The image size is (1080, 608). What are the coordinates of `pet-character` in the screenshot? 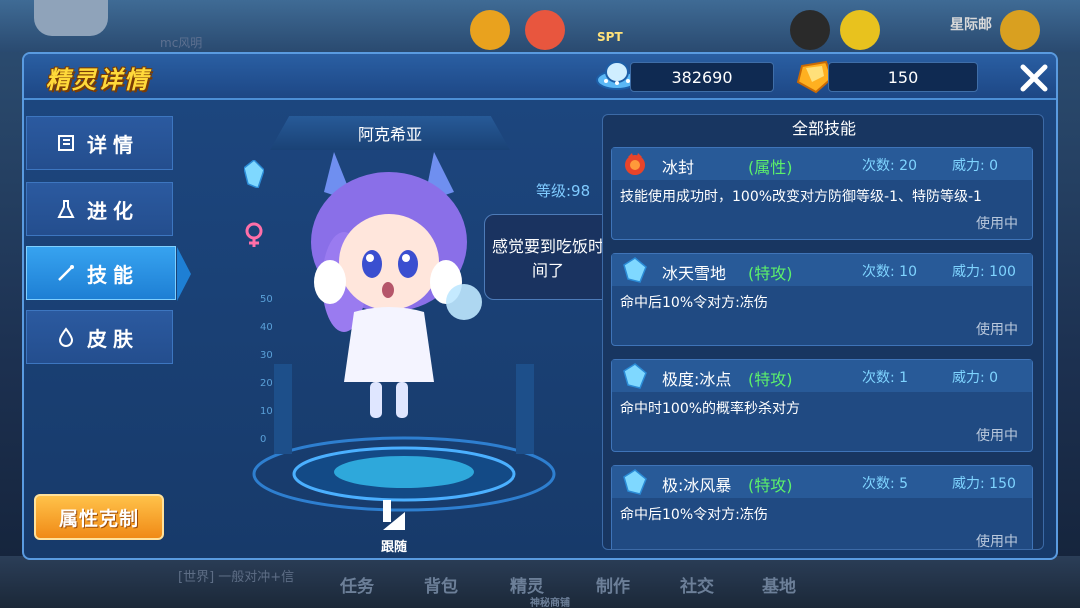 It's located at (396, 285).